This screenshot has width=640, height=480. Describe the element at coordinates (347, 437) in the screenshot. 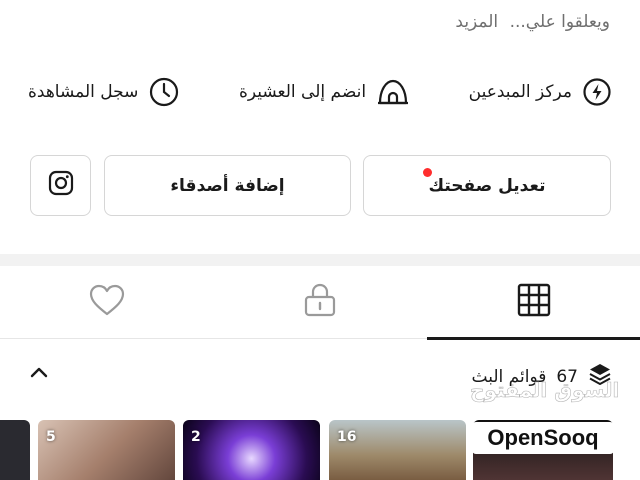

I see `thumbnail-count: 16` at that location.